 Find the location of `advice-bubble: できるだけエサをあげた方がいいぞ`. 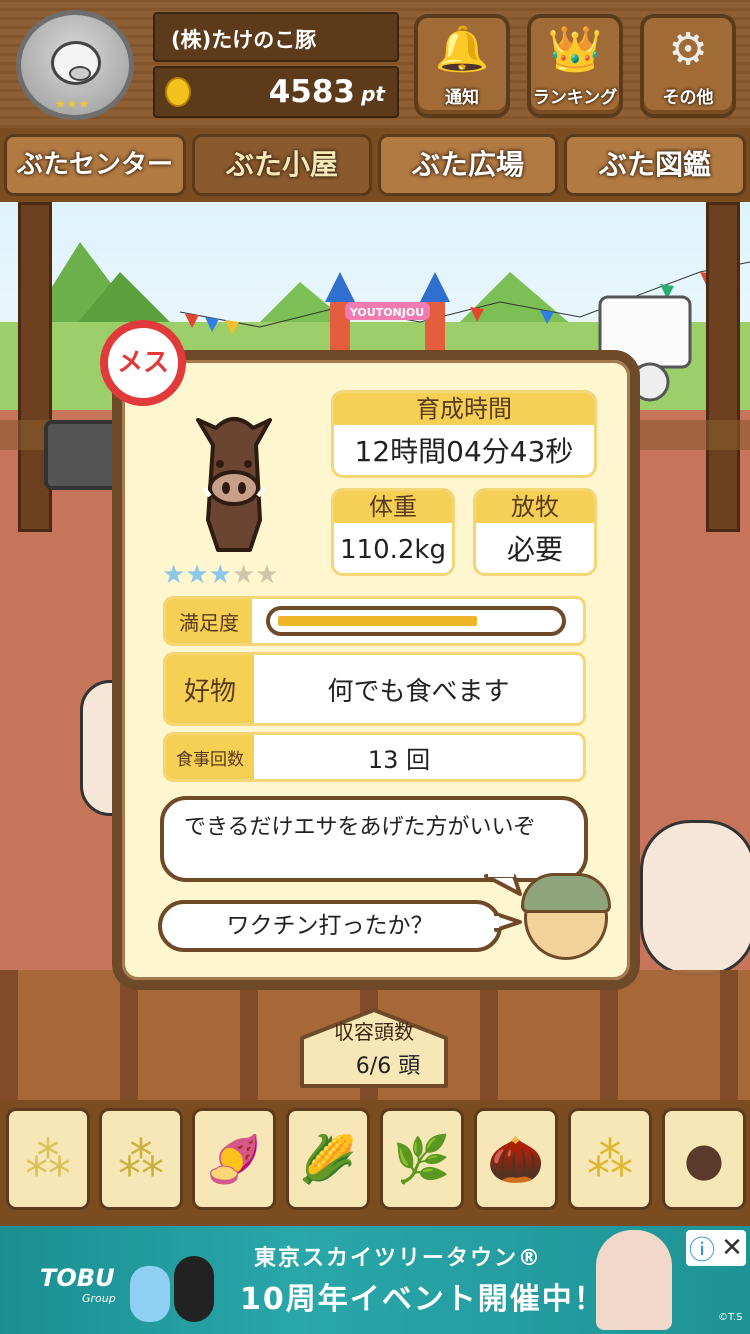

advice-bubble: できるだけエサをあげた方がいいぞ is located at coordinates (374, 839).